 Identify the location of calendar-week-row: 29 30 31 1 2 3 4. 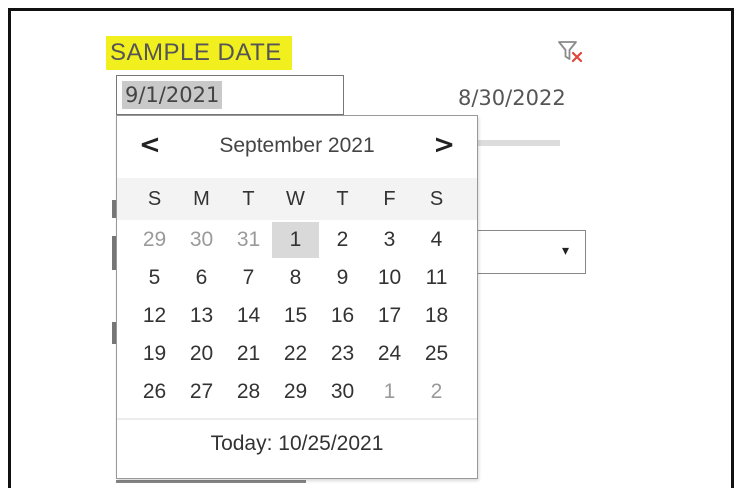
(298, 241).